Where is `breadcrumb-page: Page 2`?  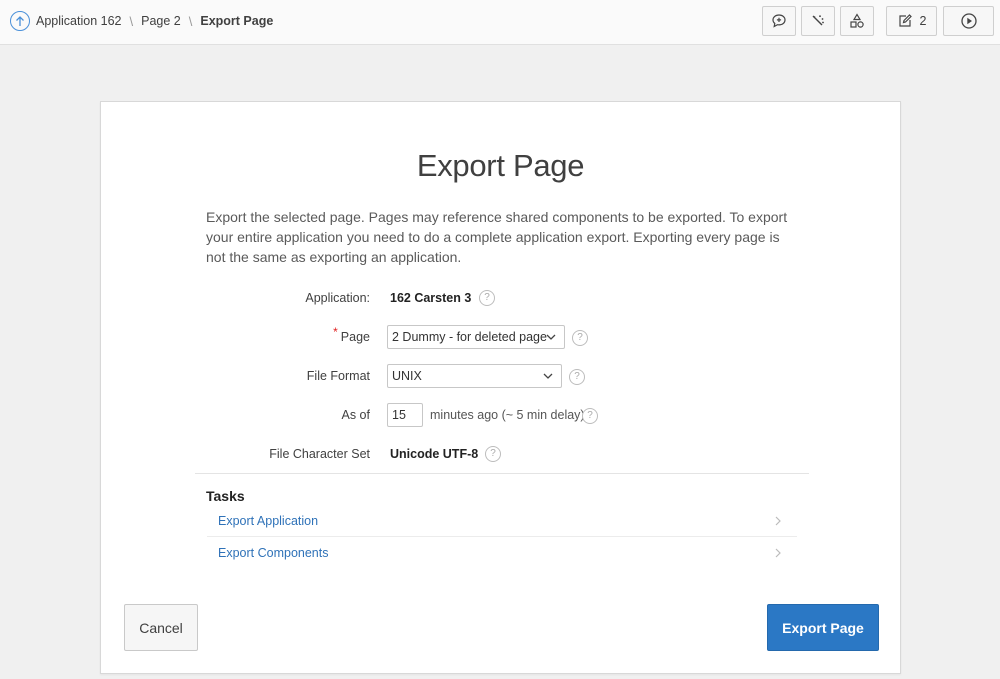 breadcrumb-page: Page 2 is located at coordinates (161, 21).